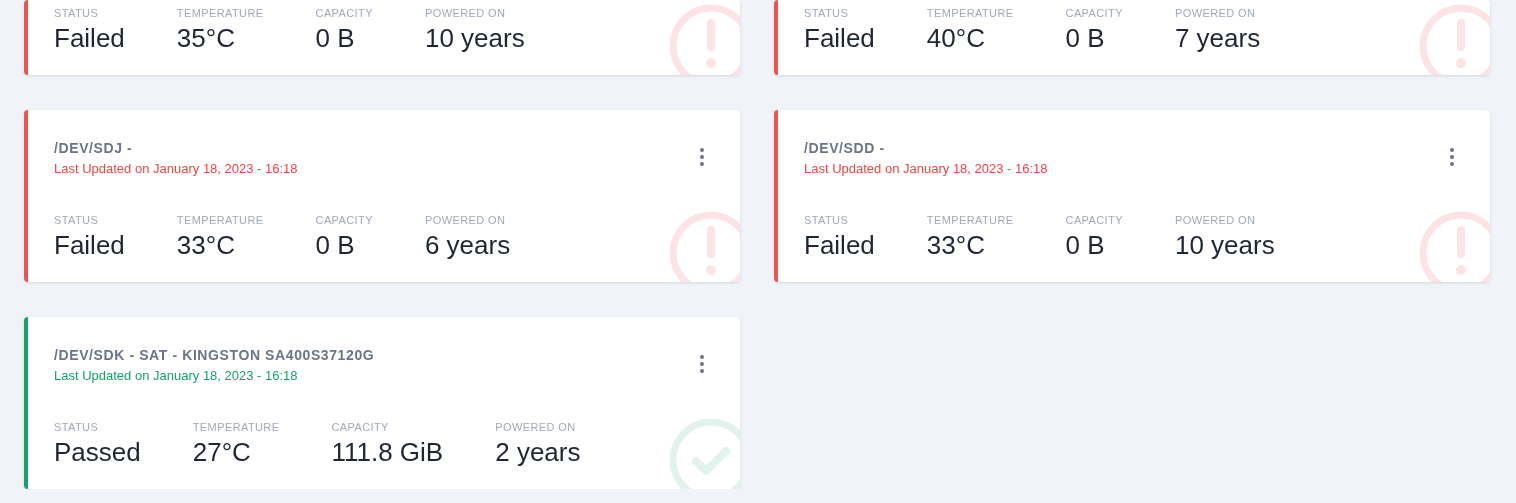  What do you see at coordinates (956, 38) in the screenshot?
I see `stat-value: 40°C` at bounding box center [956, 38].